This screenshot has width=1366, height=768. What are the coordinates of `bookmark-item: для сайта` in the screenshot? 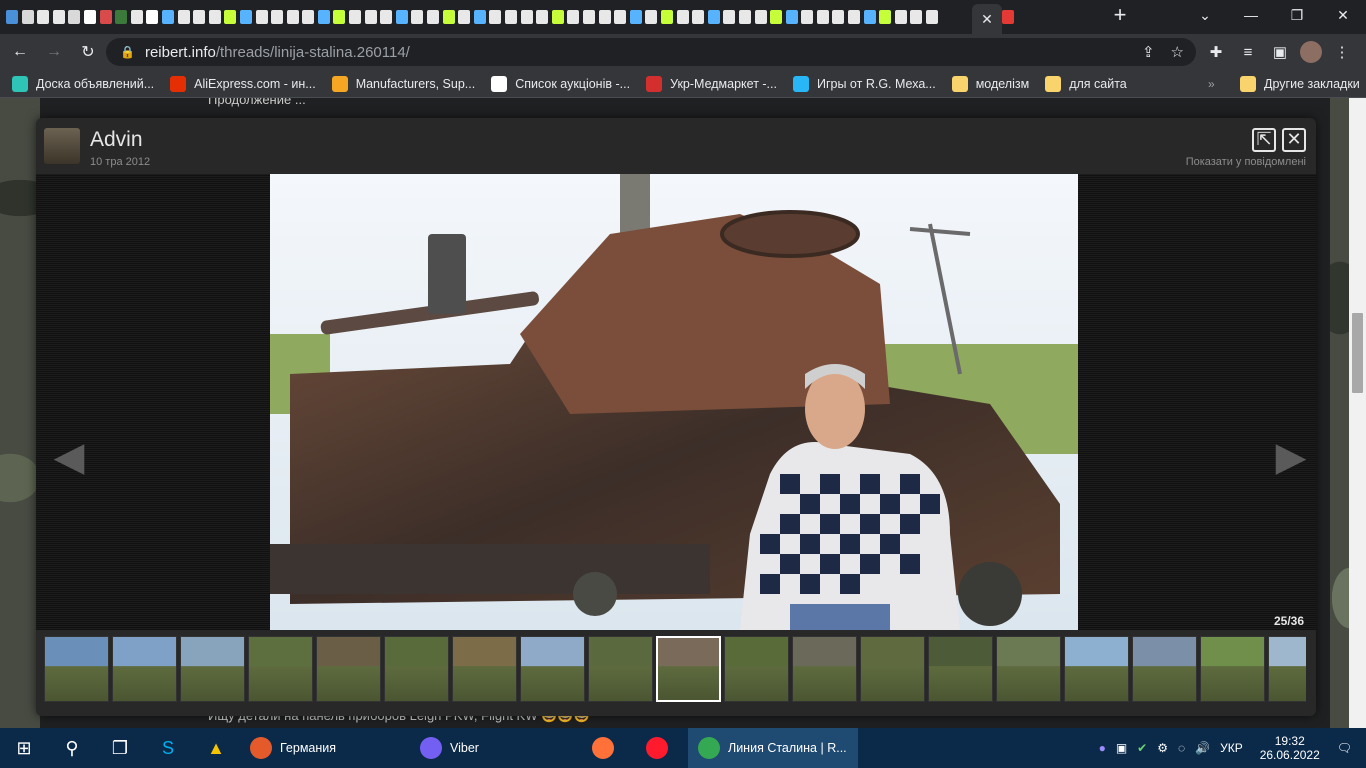 It's located at (1086, 83).